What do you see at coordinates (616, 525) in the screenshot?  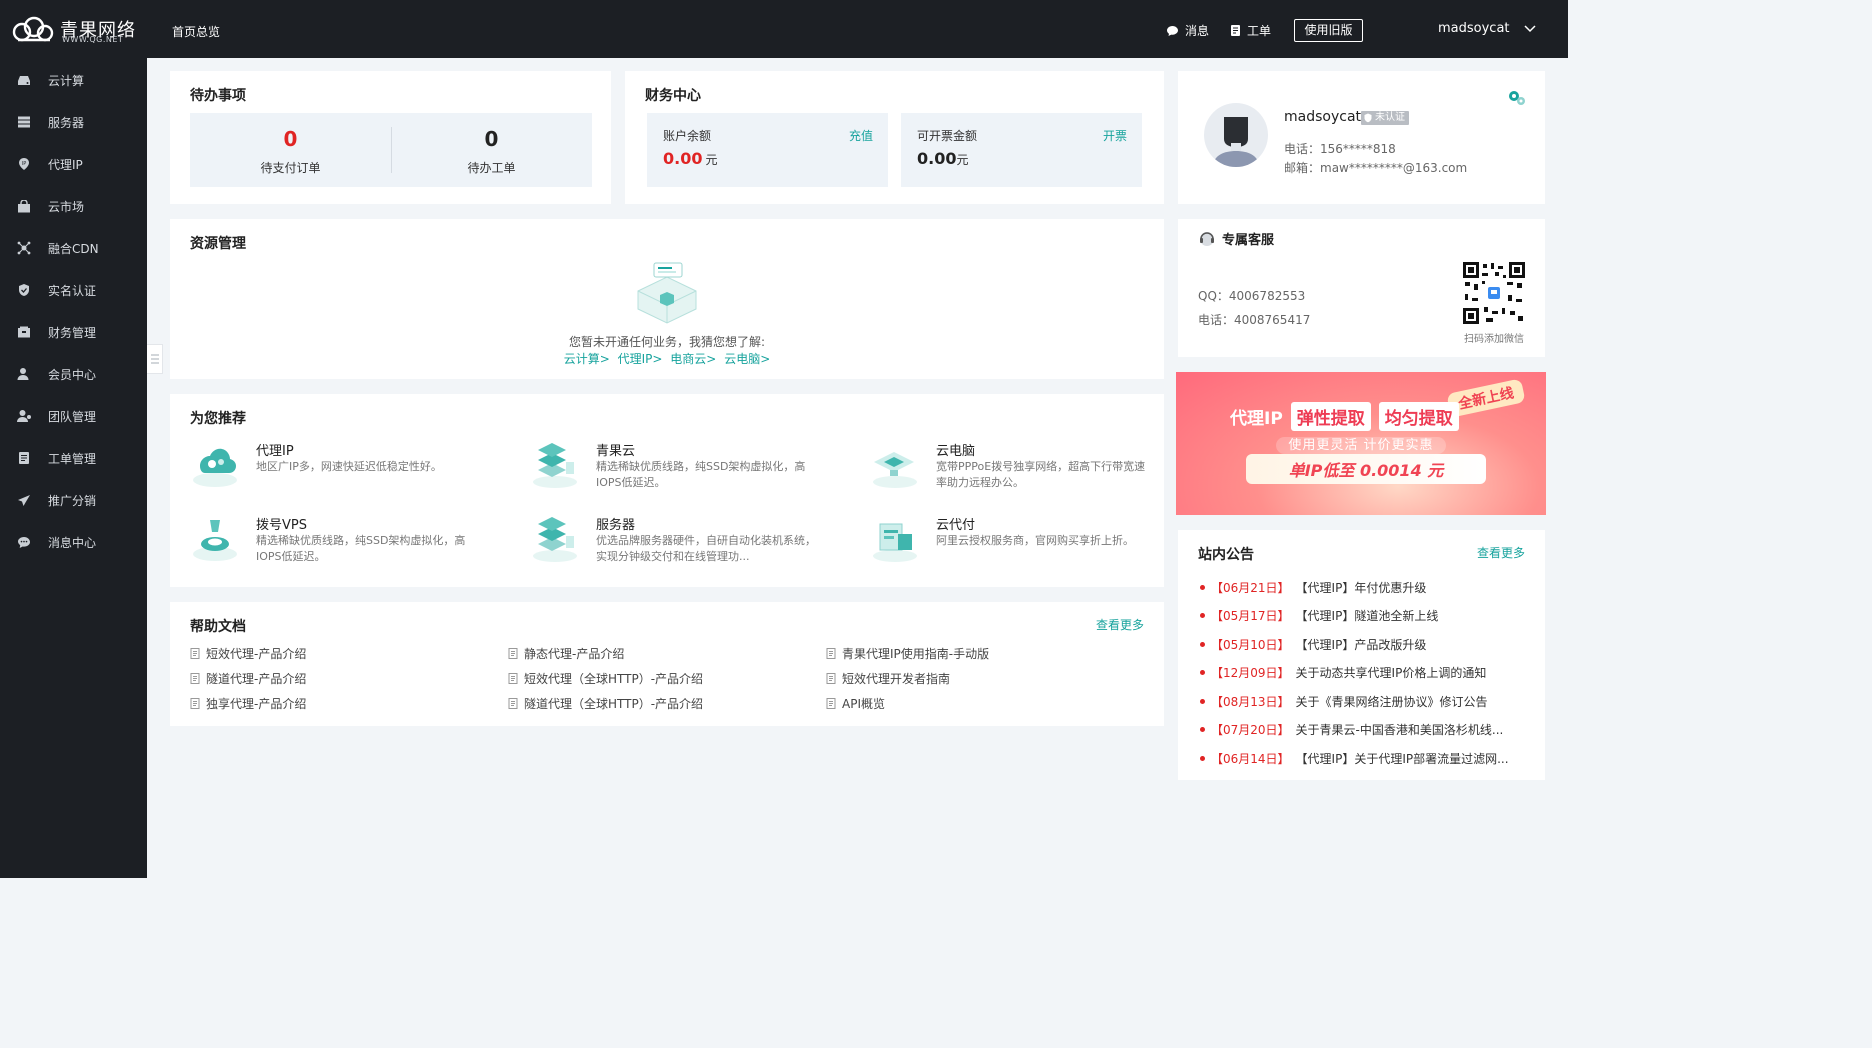 I see `recommend-item-title: 服务器` at bounding box center [616, 525].